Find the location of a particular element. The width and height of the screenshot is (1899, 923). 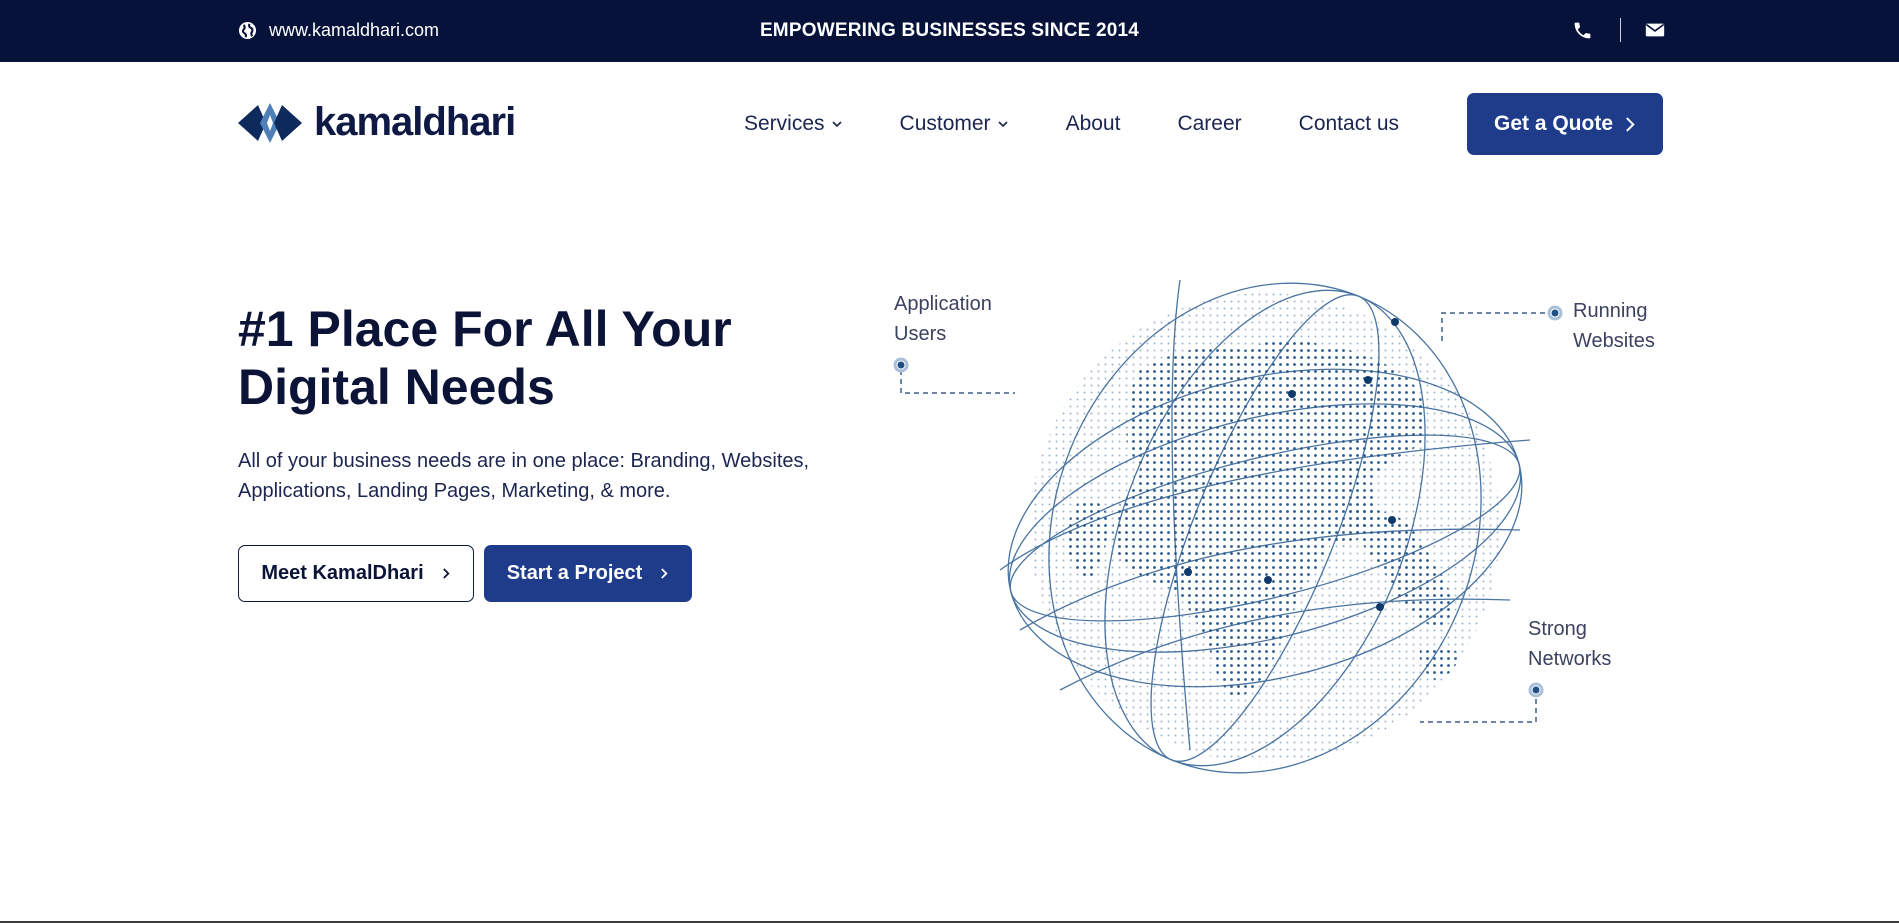

callout-line: Users is located at coordinates (920, 334).